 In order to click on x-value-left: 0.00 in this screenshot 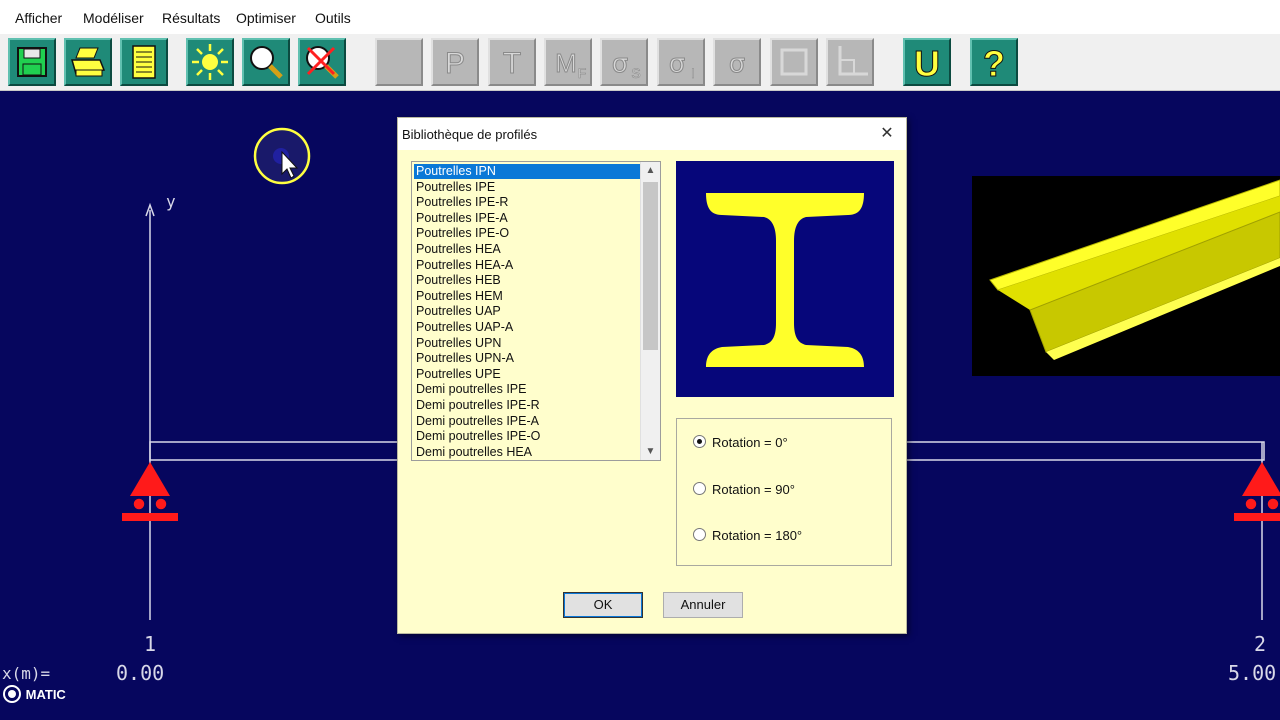, I will do `click(140, 673)`.